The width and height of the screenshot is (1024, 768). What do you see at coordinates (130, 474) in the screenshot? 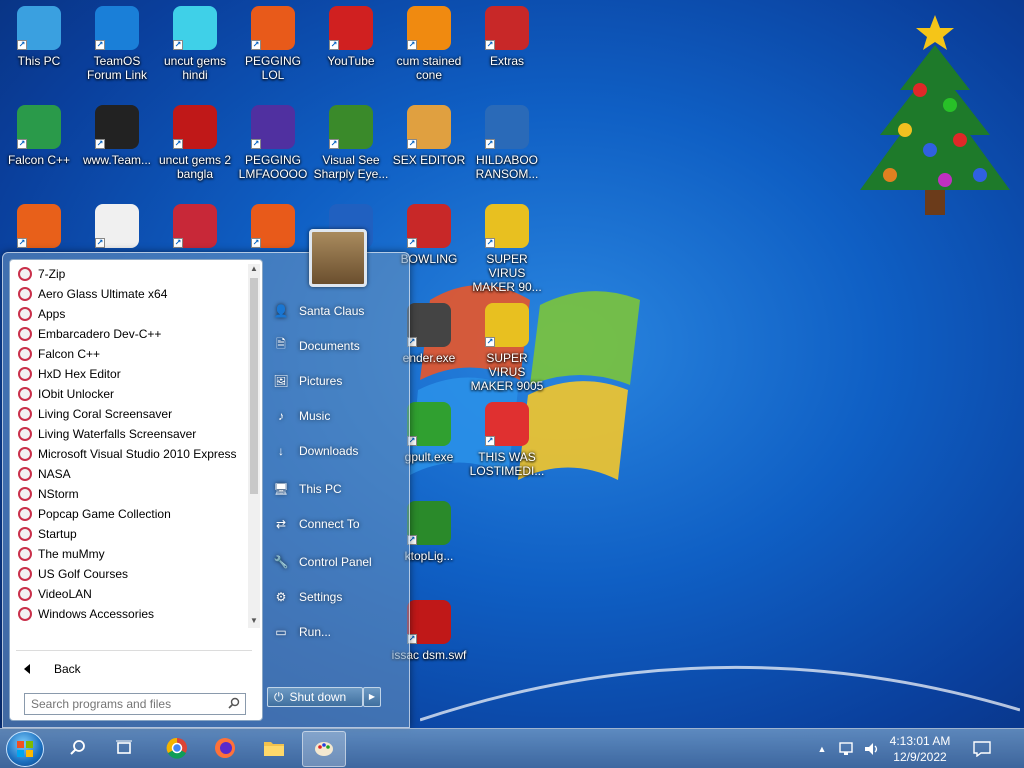
I see `program-item: NASA` at bounding box center [130, 474].